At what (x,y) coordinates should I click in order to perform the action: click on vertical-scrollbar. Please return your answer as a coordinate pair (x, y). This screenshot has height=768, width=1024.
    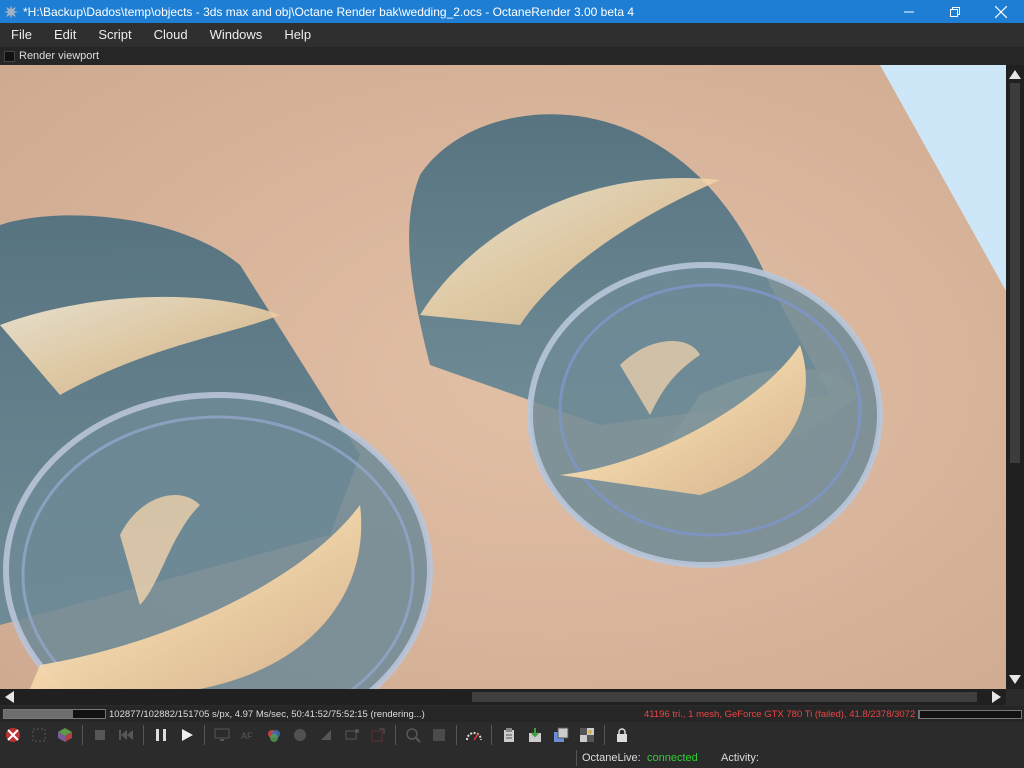
    Looking at the image, I should click on (1015, 377).